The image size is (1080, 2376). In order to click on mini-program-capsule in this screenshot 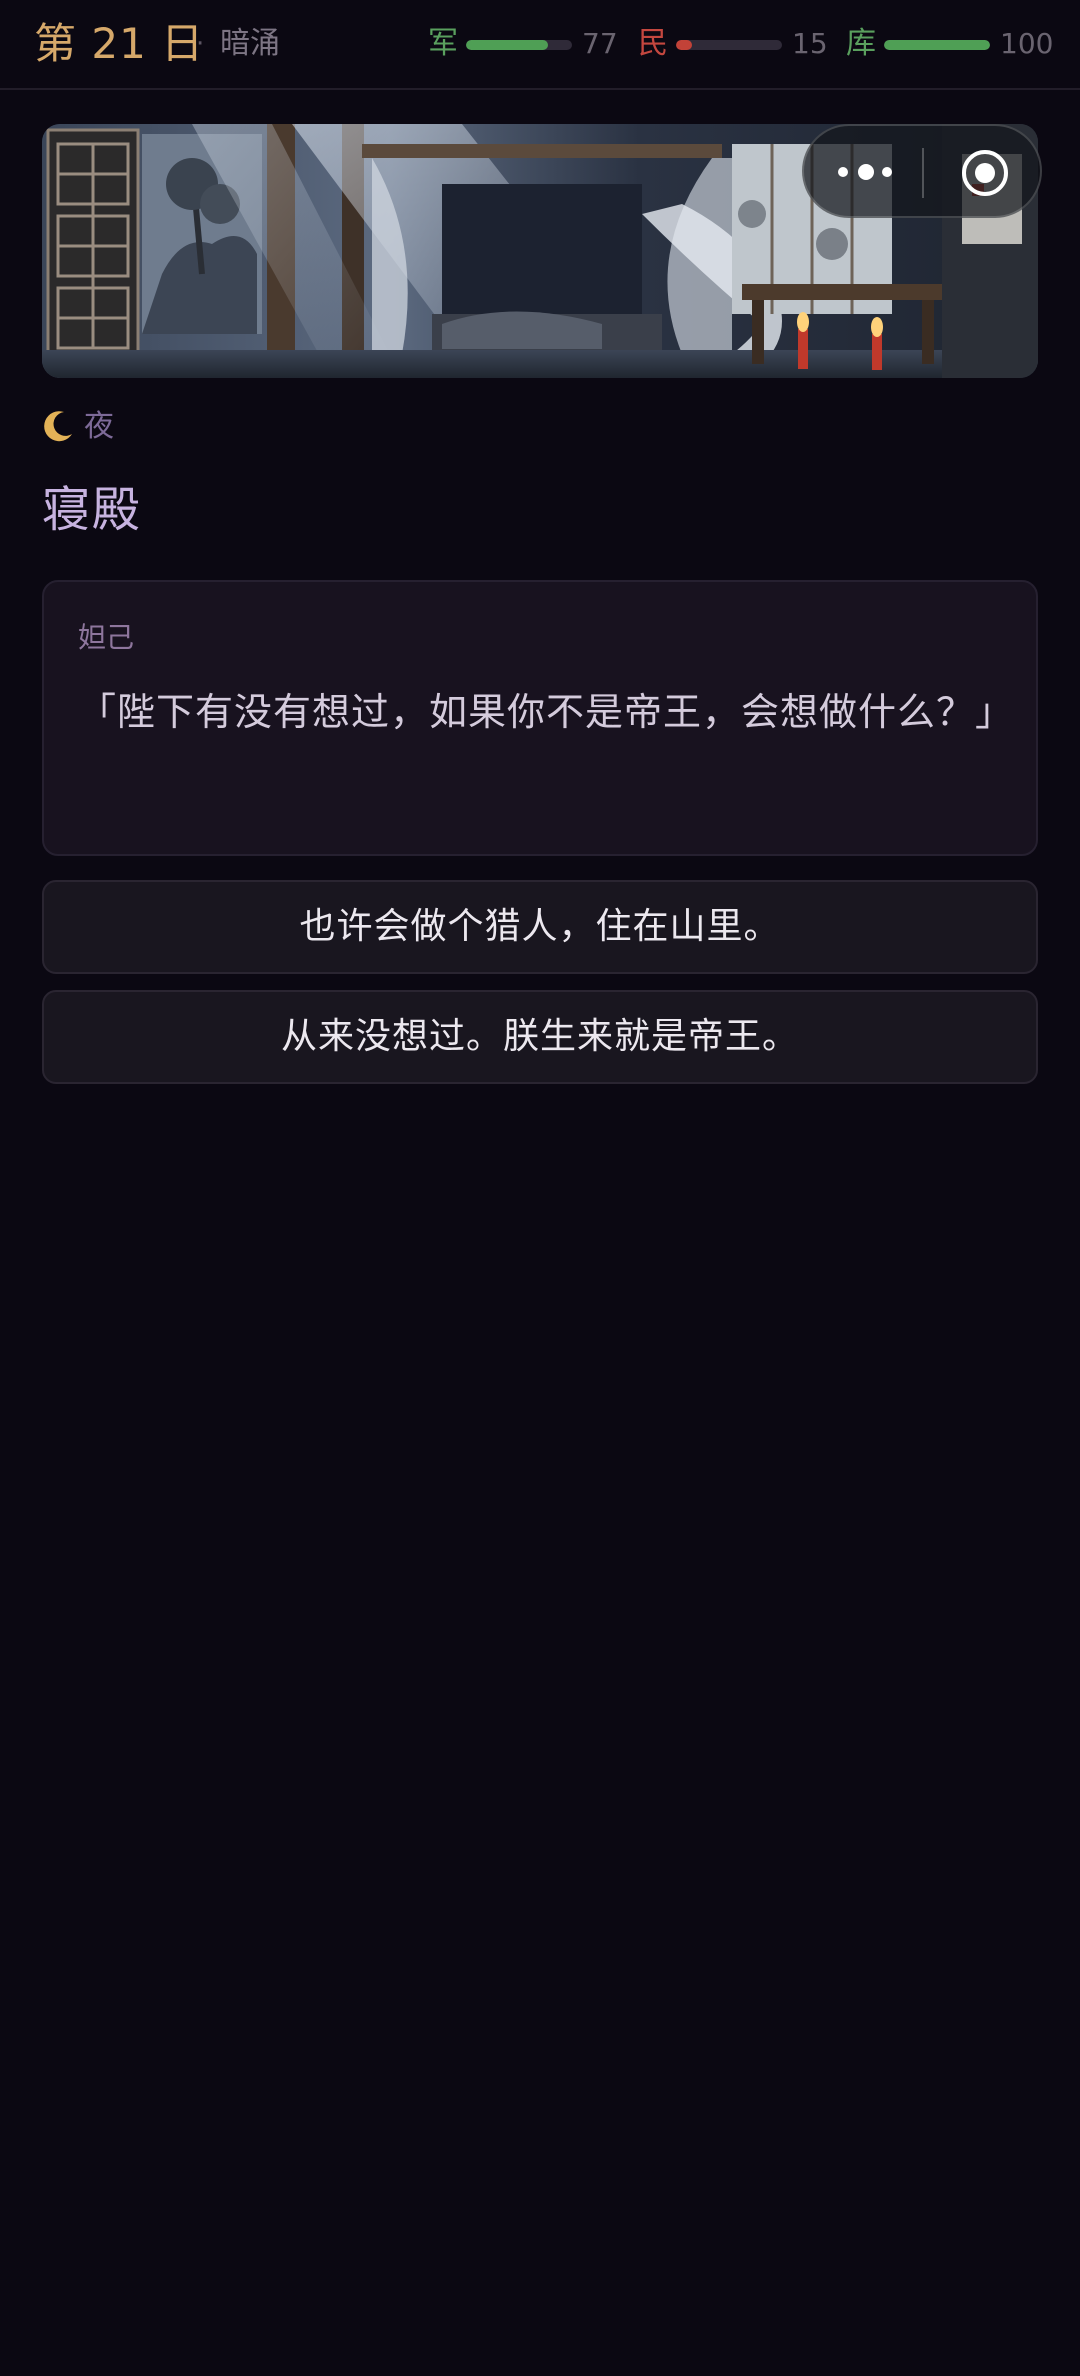, I will do `click(922, 171)`.